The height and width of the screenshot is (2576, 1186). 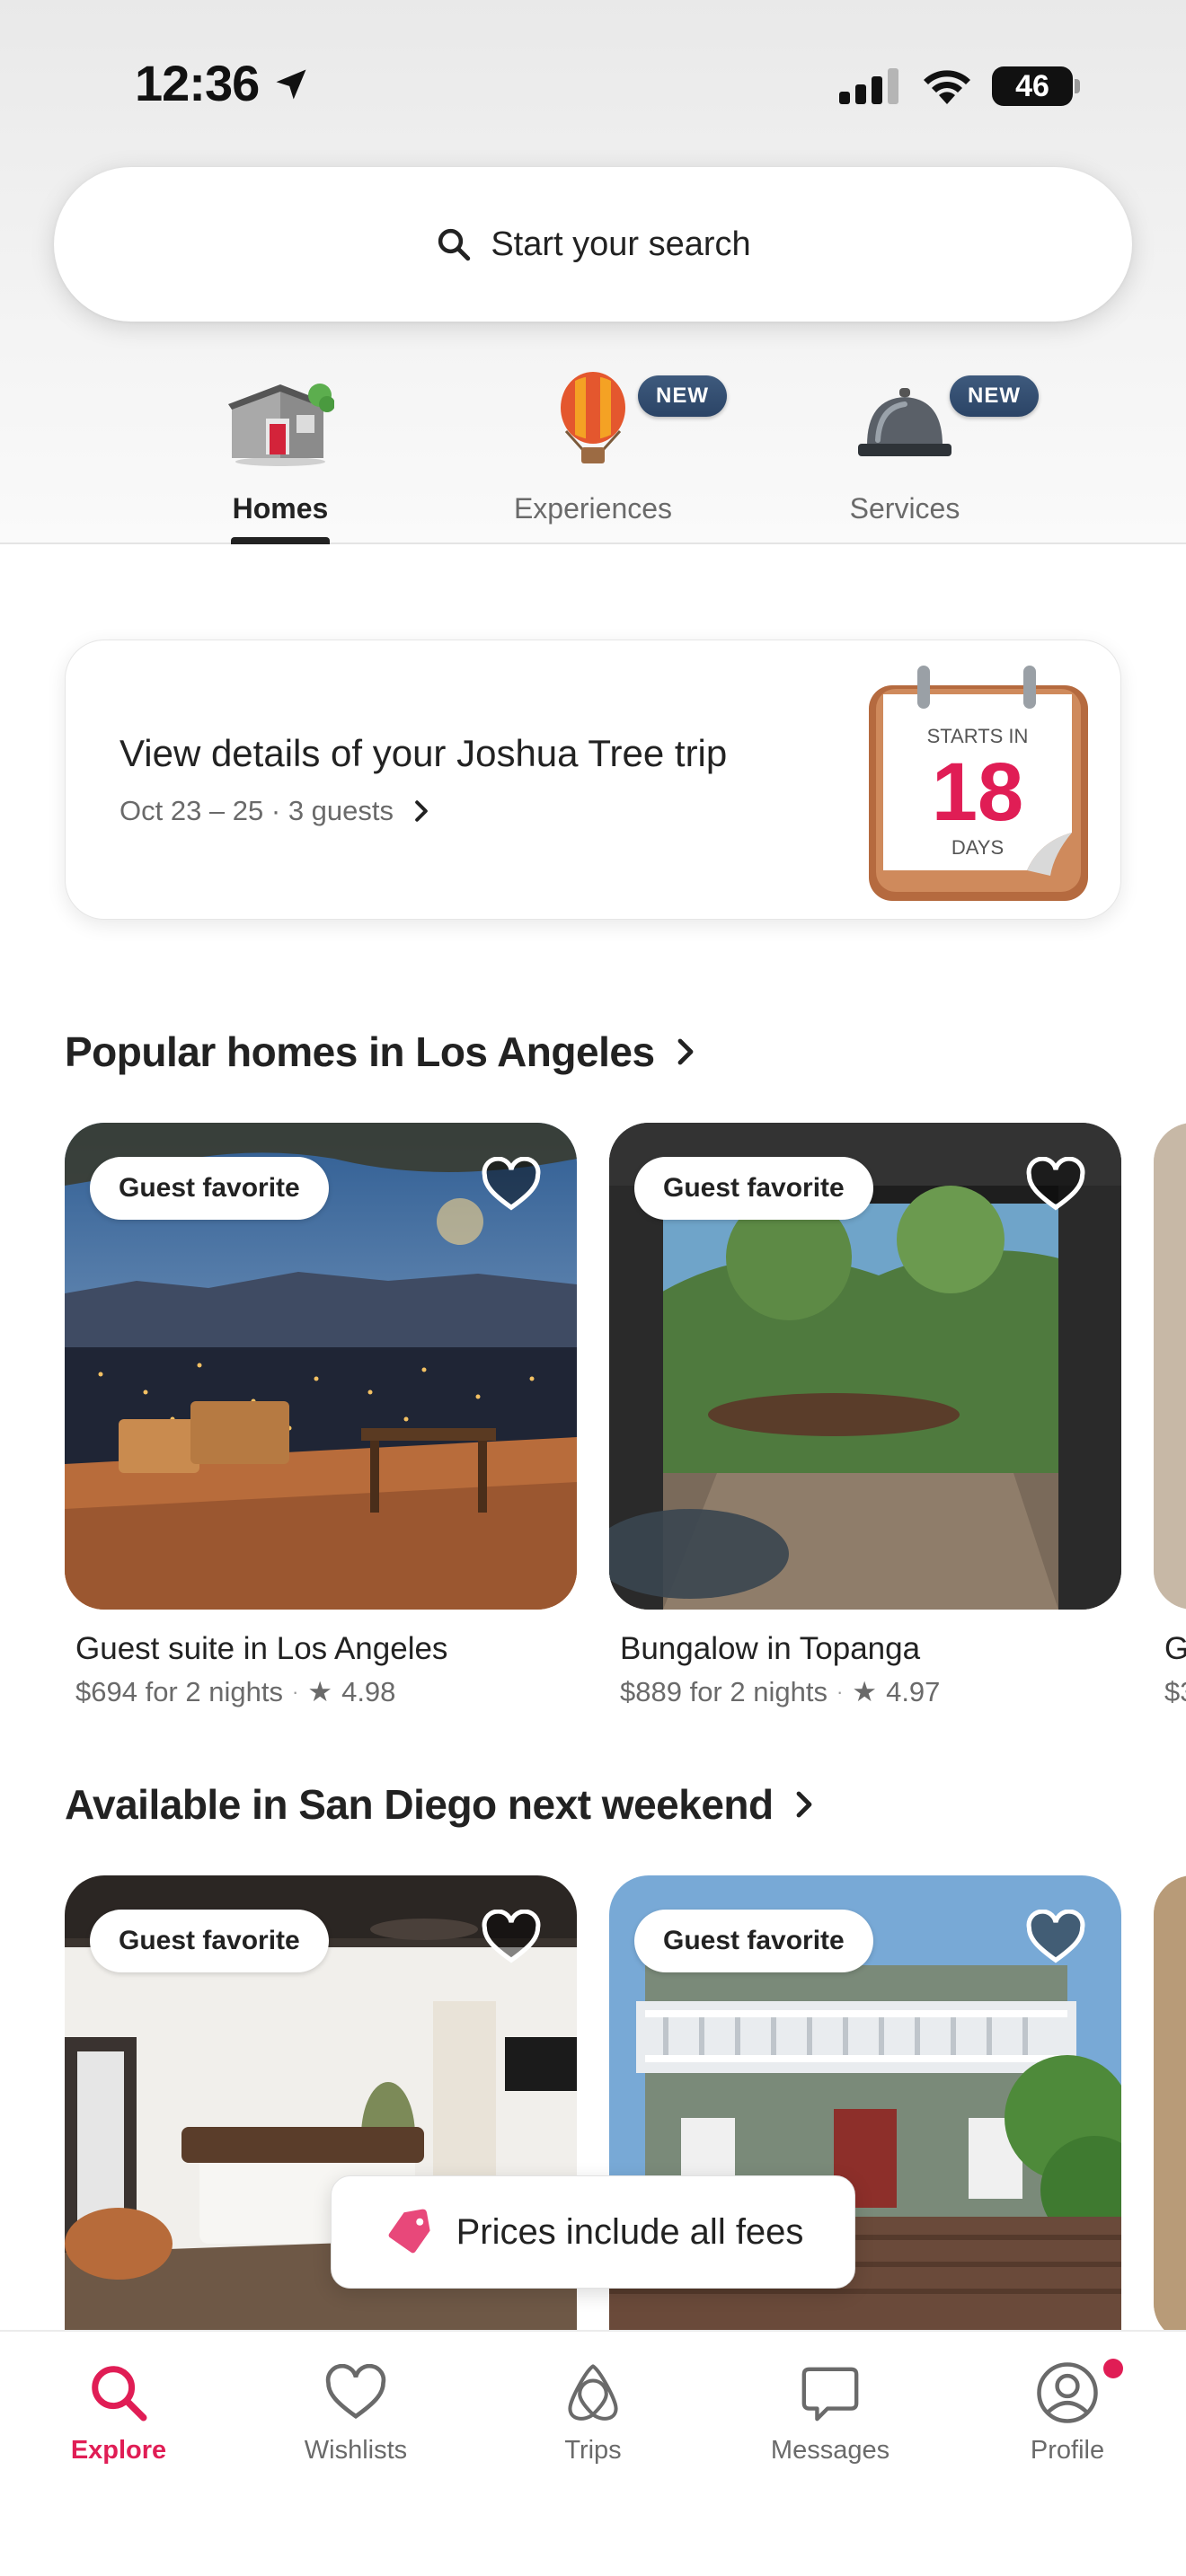 What do you see at coordinates (1175, 1691) in the screenshot?
I see `listing-price: $3` at bounding box center [1175, 1691].